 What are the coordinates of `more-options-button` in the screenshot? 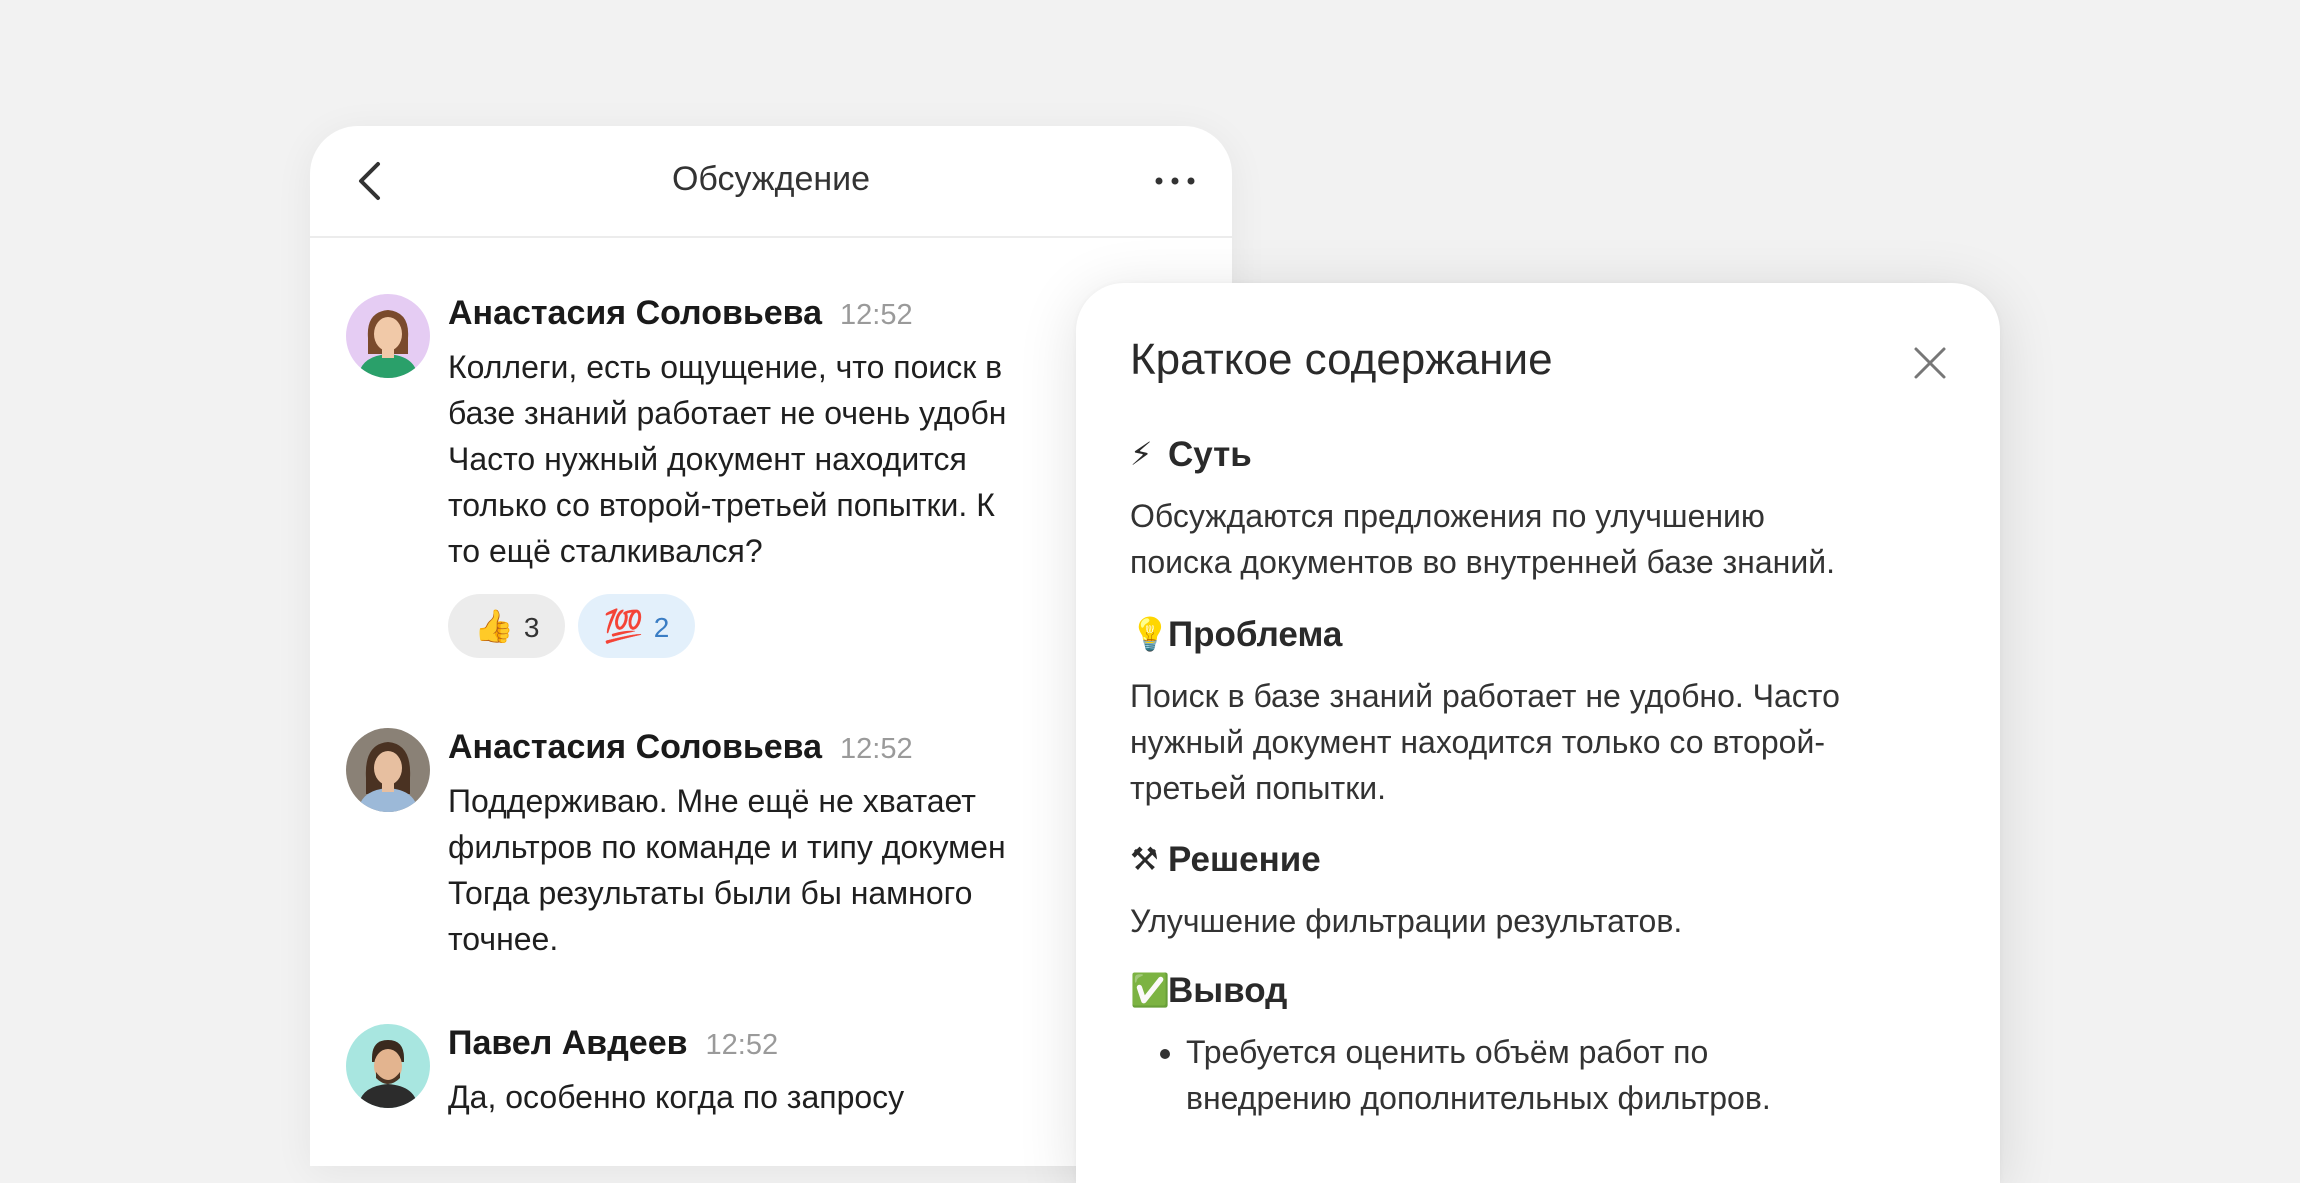 It's located at (1175, 181).